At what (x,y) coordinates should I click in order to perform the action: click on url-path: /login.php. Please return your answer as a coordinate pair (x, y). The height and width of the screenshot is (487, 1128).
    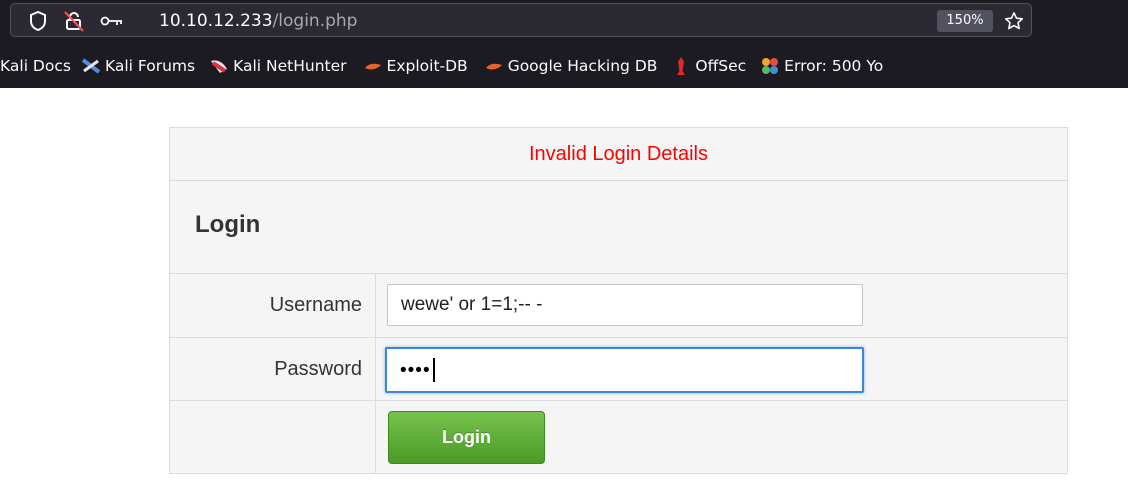
    Looking at the image, I should click on (315, 21).